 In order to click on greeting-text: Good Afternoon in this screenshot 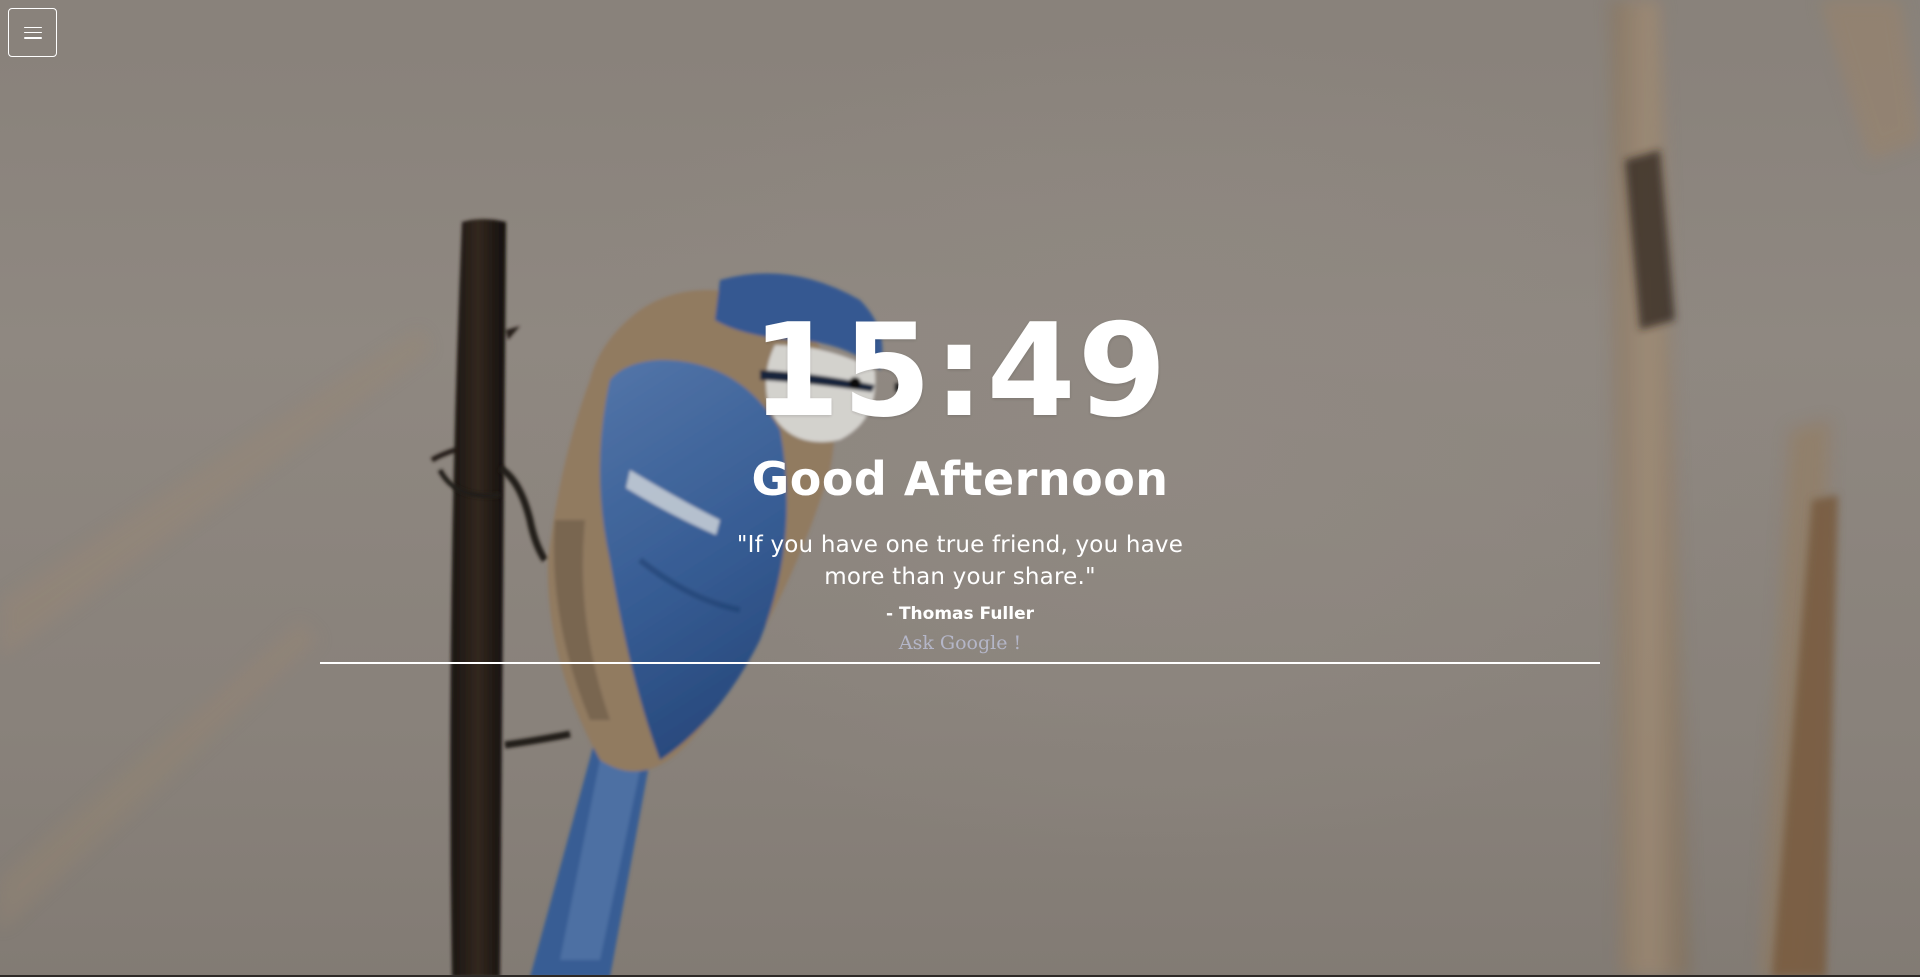, I will do `click(960, 479)`.